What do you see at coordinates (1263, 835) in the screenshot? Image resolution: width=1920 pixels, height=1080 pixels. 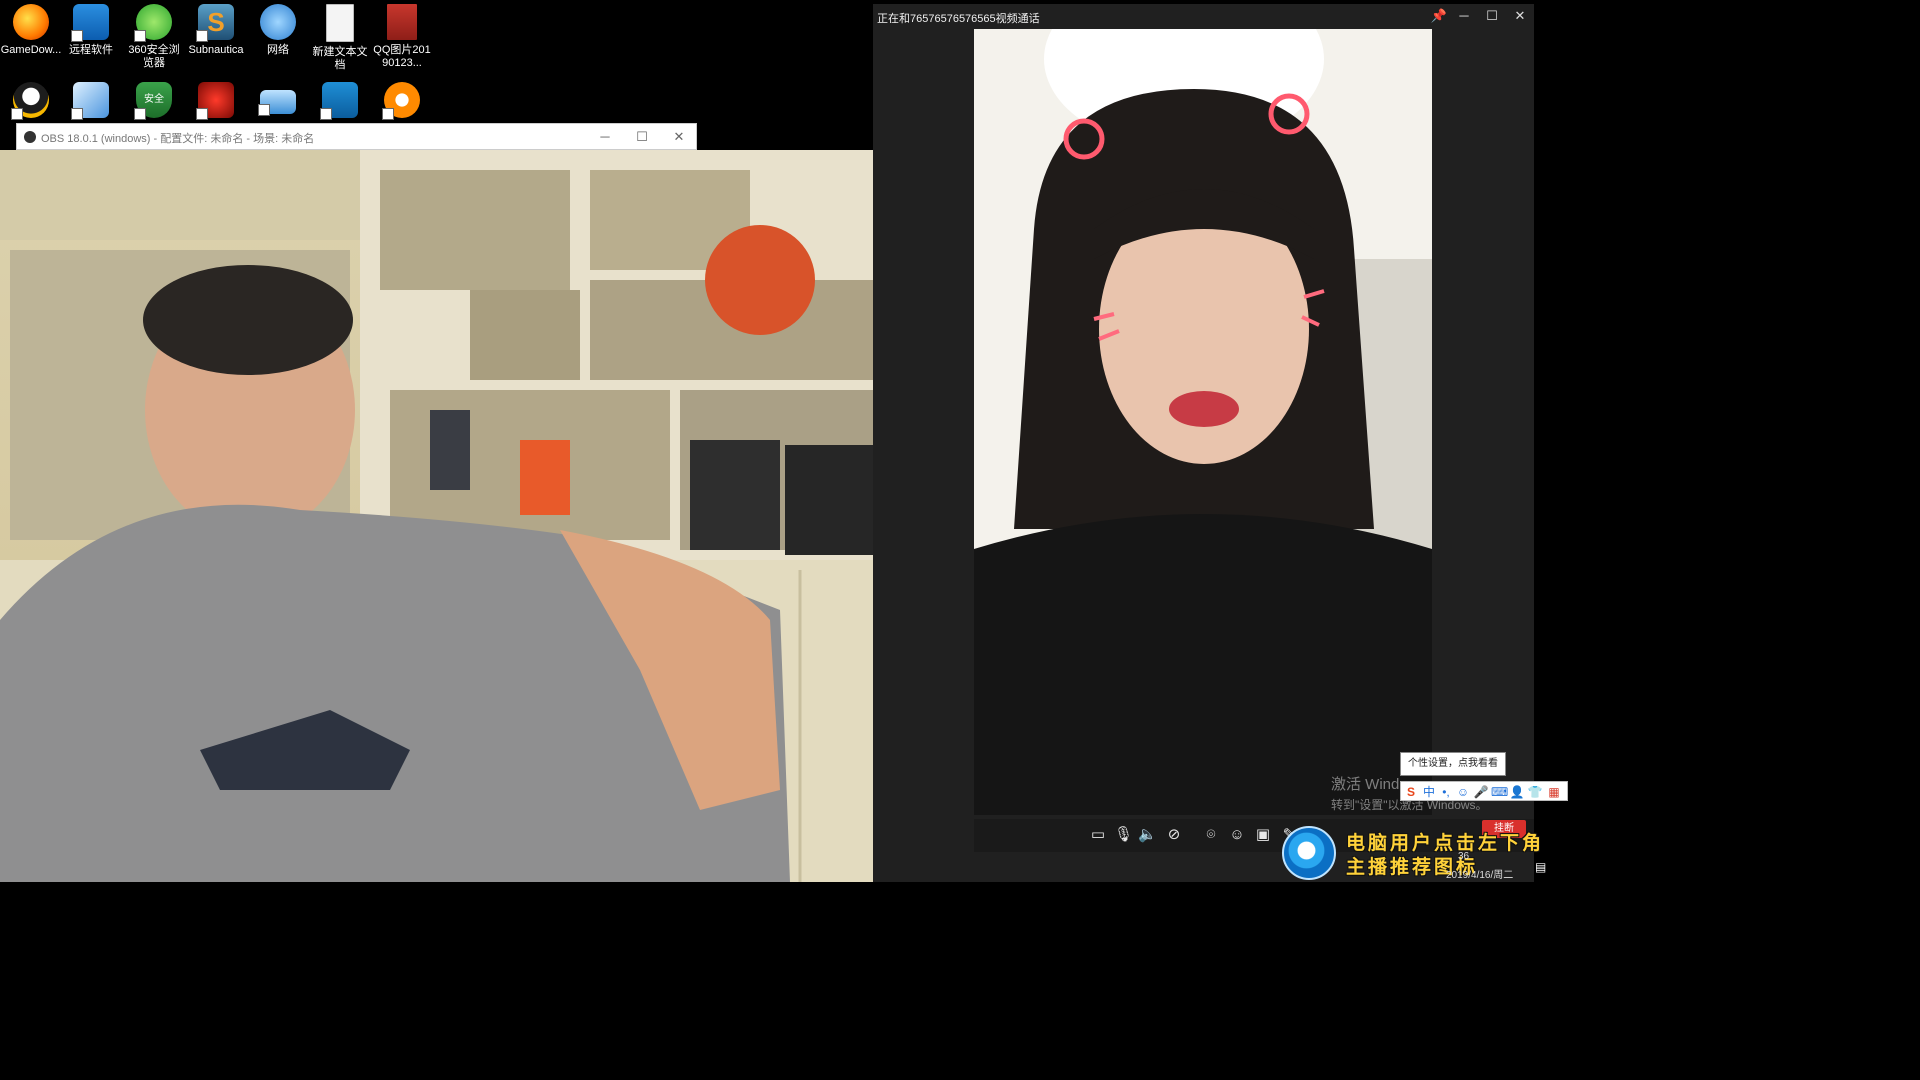 I see `share-screen-icon: ▣` at bounding box center [1263, 835].